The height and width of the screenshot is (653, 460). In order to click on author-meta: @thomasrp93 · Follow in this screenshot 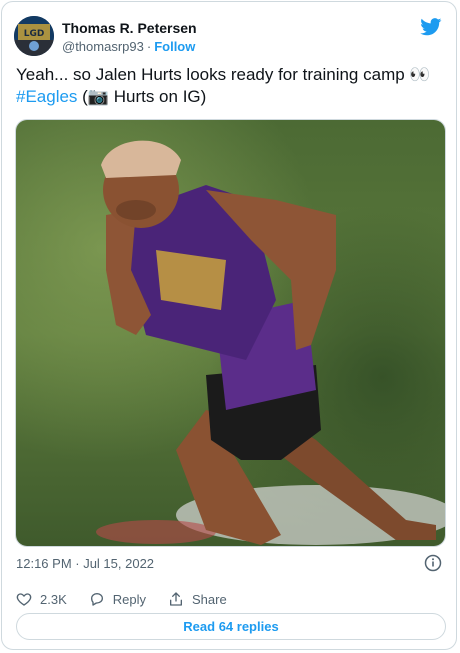, I will do `click(128, 46)`.